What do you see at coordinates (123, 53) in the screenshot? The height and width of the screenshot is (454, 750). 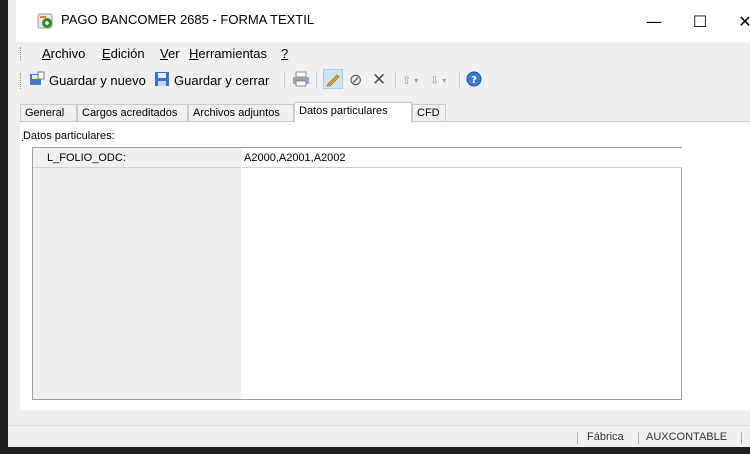 I see `menu-edicion: Edición` at bounding box center [123, 53].